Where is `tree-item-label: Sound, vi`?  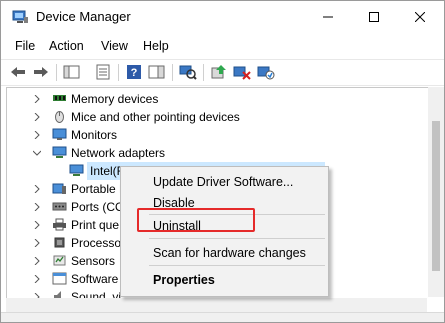
tree-item-label: Sound, vi is located at coordinates (96, 294).